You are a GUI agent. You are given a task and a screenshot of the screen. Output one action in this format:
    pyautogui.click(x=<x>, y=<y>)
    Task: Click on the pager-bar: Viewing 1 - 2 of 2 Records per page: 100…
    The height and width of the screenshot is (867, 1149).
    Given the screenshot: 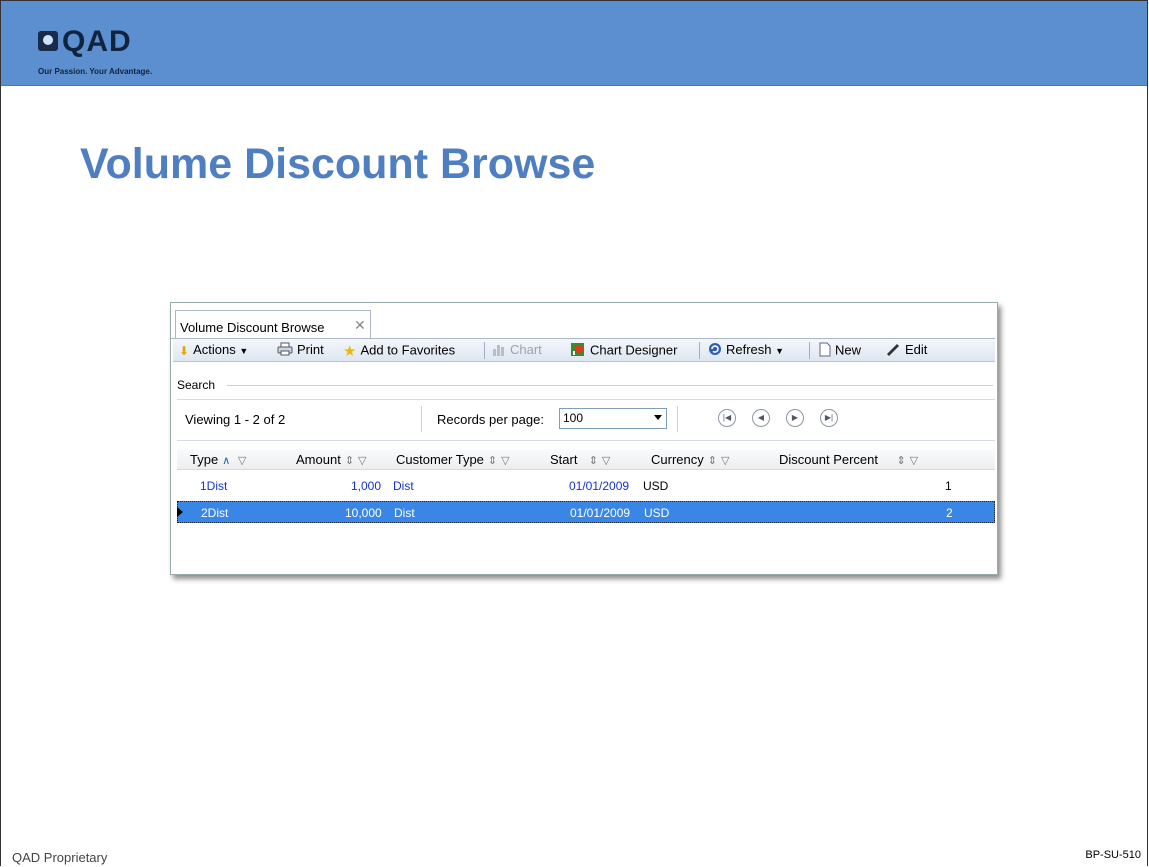 What is the action you would take?
    pyautogui.click(x=586, y=420)
    